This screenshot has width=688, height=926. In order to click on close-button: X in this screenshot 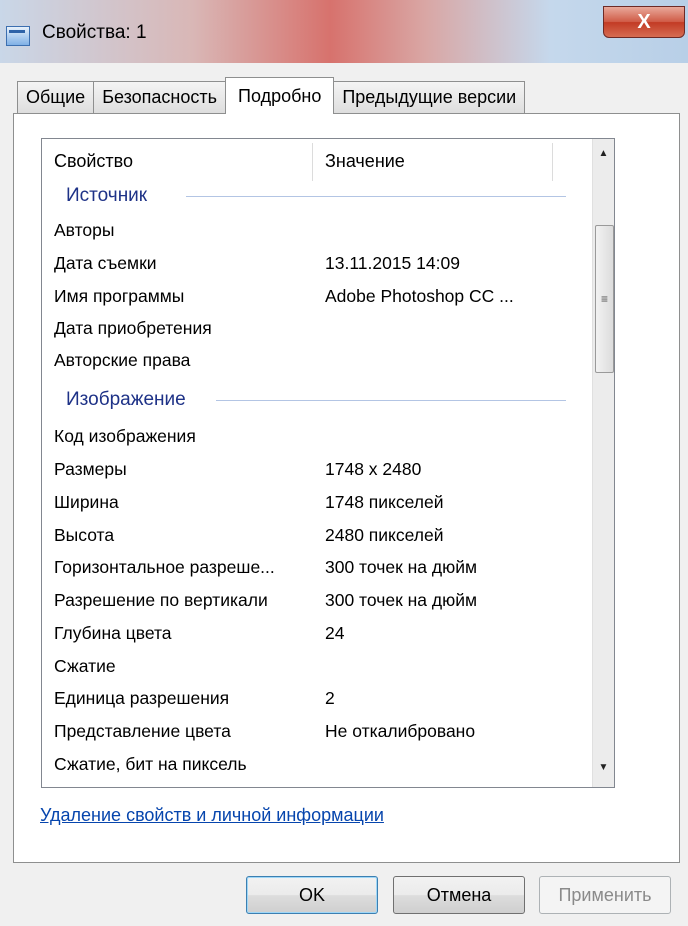, I will do `click(644, 22)`.